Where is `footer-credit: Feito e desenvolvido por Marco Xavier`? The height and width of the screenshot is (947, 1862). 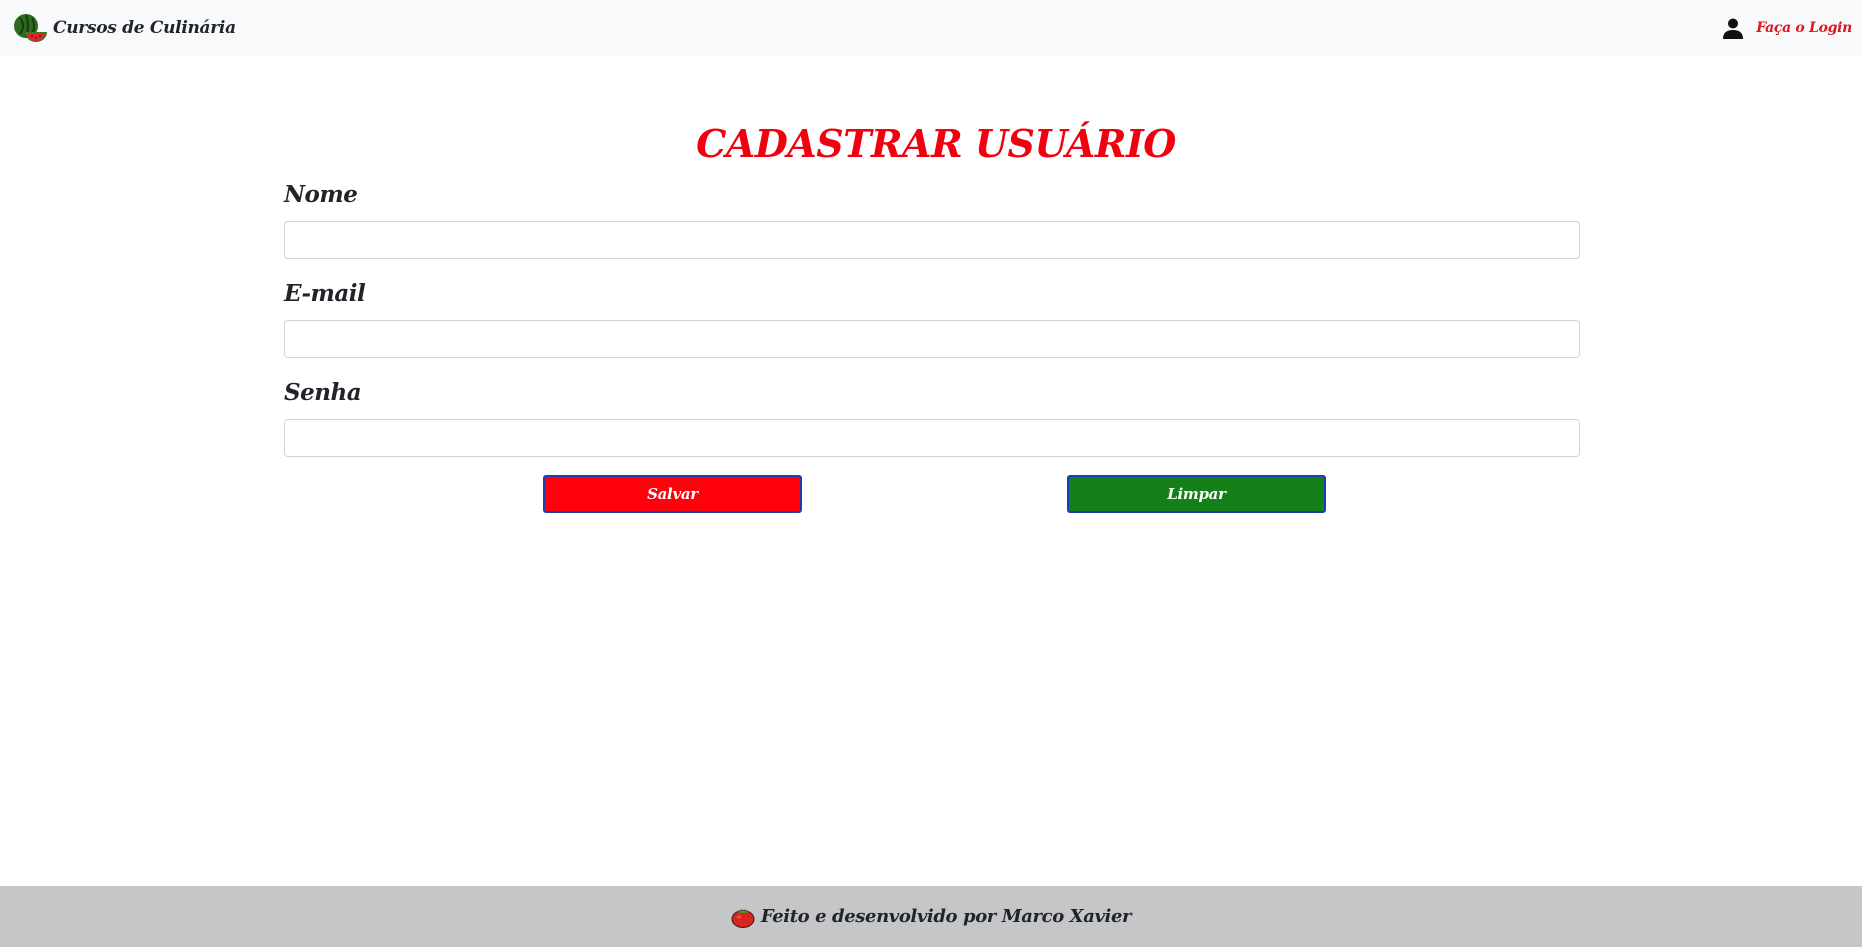 footer-credit: Feito e desenvolvido por Marco Xavier is located at coordinates (946, 916).